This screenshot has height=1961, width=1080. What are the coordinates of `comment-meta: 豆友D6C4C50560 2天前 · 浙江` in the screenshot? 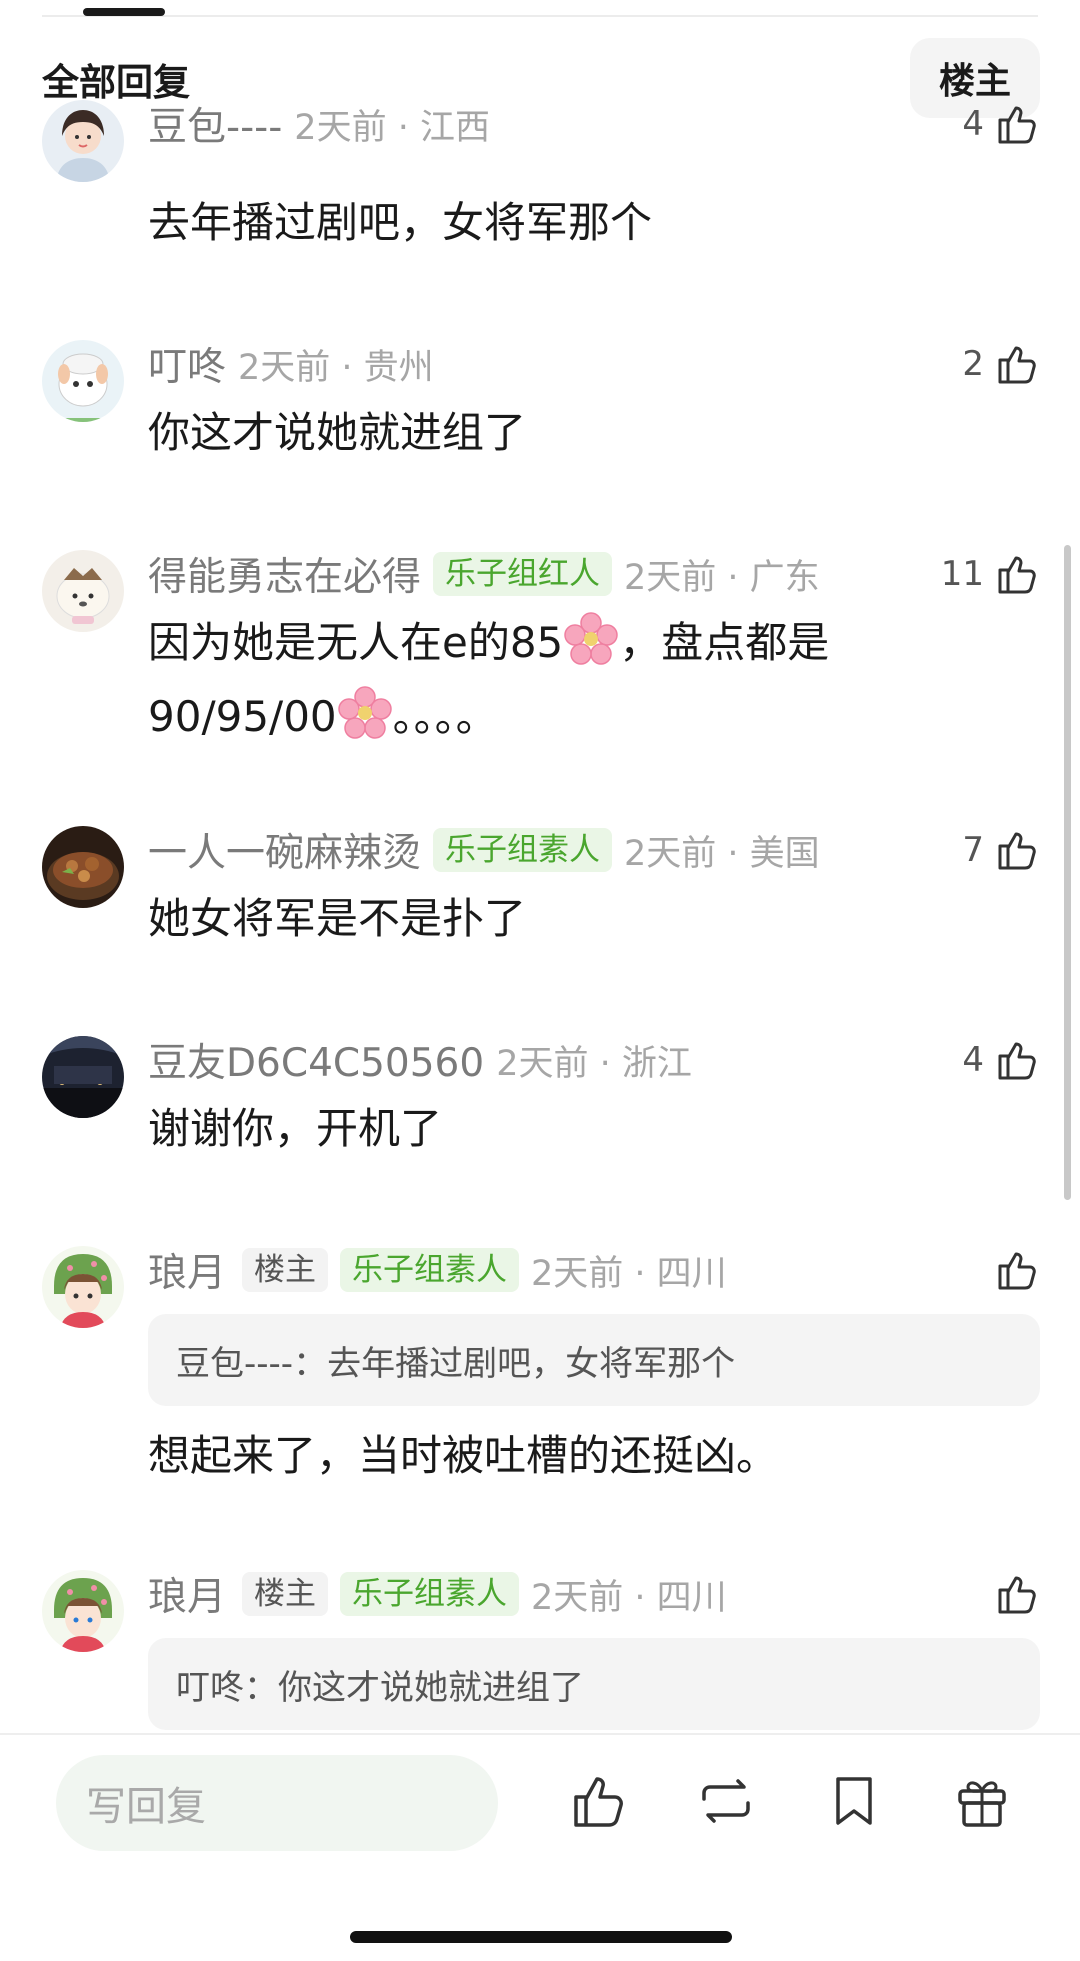 It's located at (420, 1061).